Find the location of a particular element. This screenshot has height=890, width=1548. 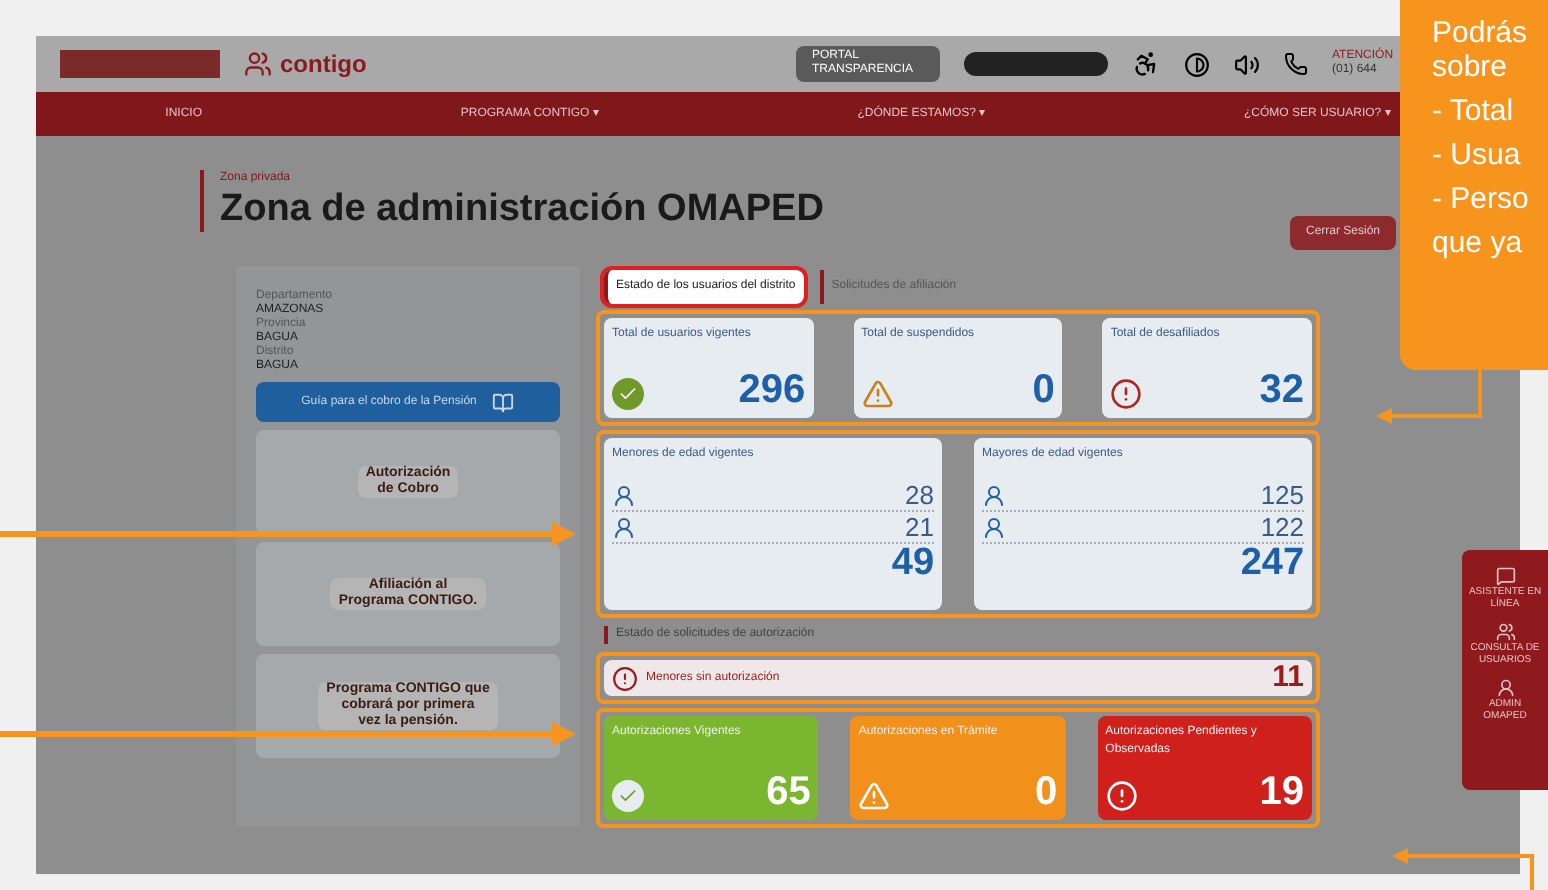

annotation-arrow is located at coordinates (1463, 869).